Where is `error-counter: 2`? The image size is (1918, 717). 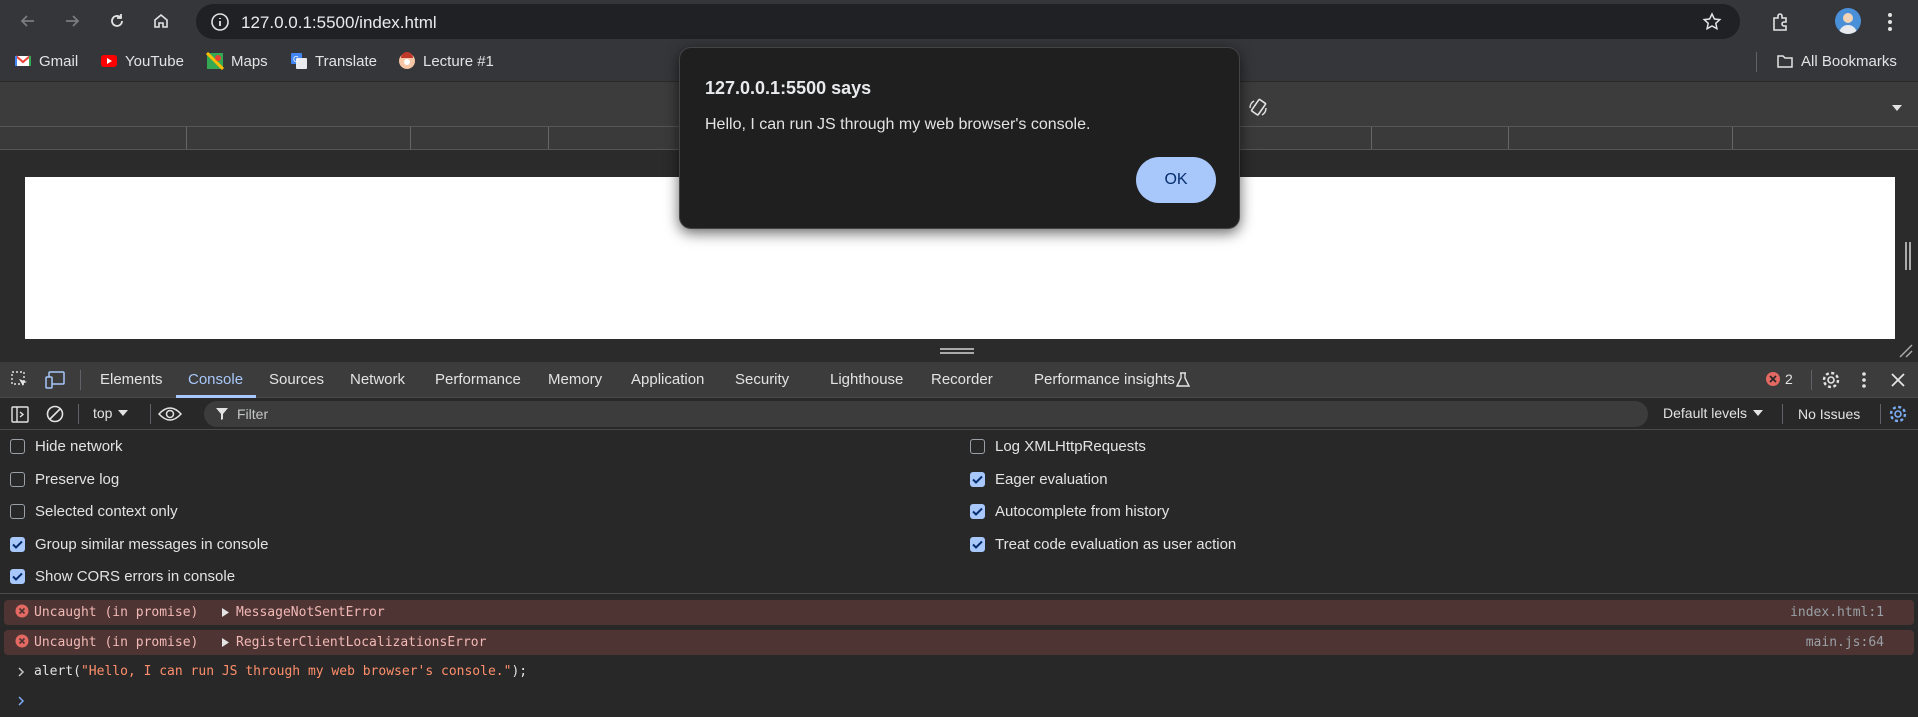 error-counter: 2 is located at coordinates (1779, 379).